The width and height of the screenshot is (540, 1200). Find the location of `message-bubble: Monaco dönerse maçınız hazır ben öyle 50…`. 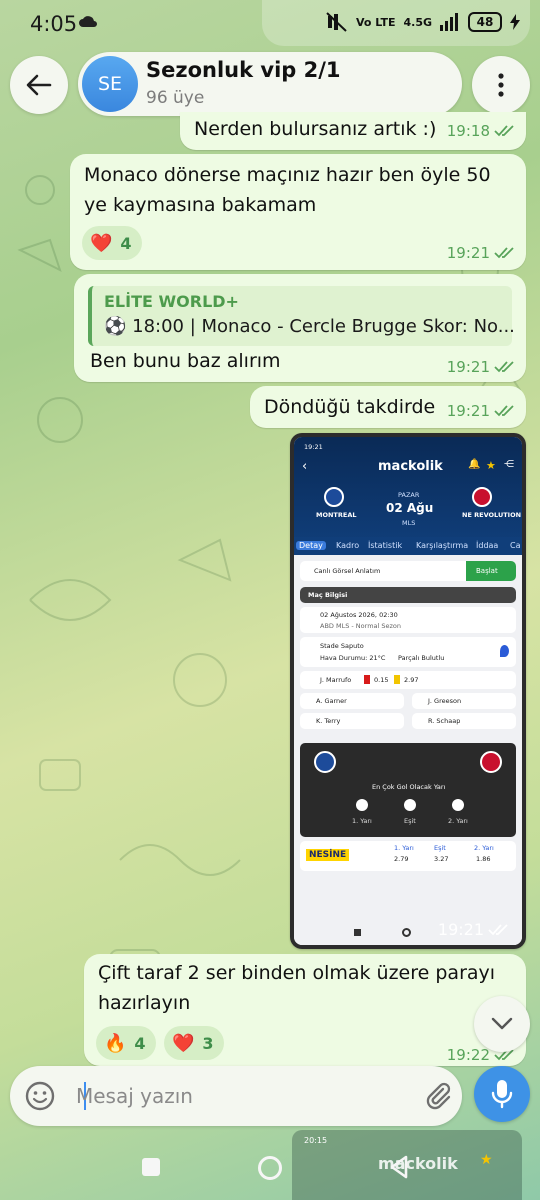

message-bubble: Monaco dönerse maçınız hazır ben öyle 50… is located at coordinates (298, 212).